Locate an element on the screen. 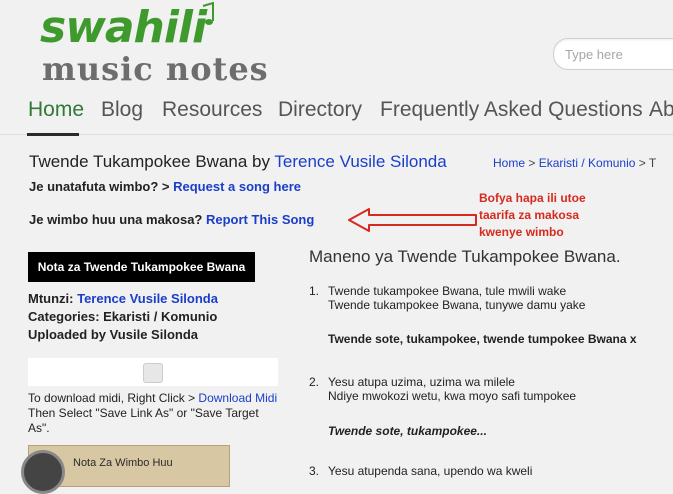 The width and height of the screenshot is (673, 494). disc-icon is located at coordinates (43, 472).